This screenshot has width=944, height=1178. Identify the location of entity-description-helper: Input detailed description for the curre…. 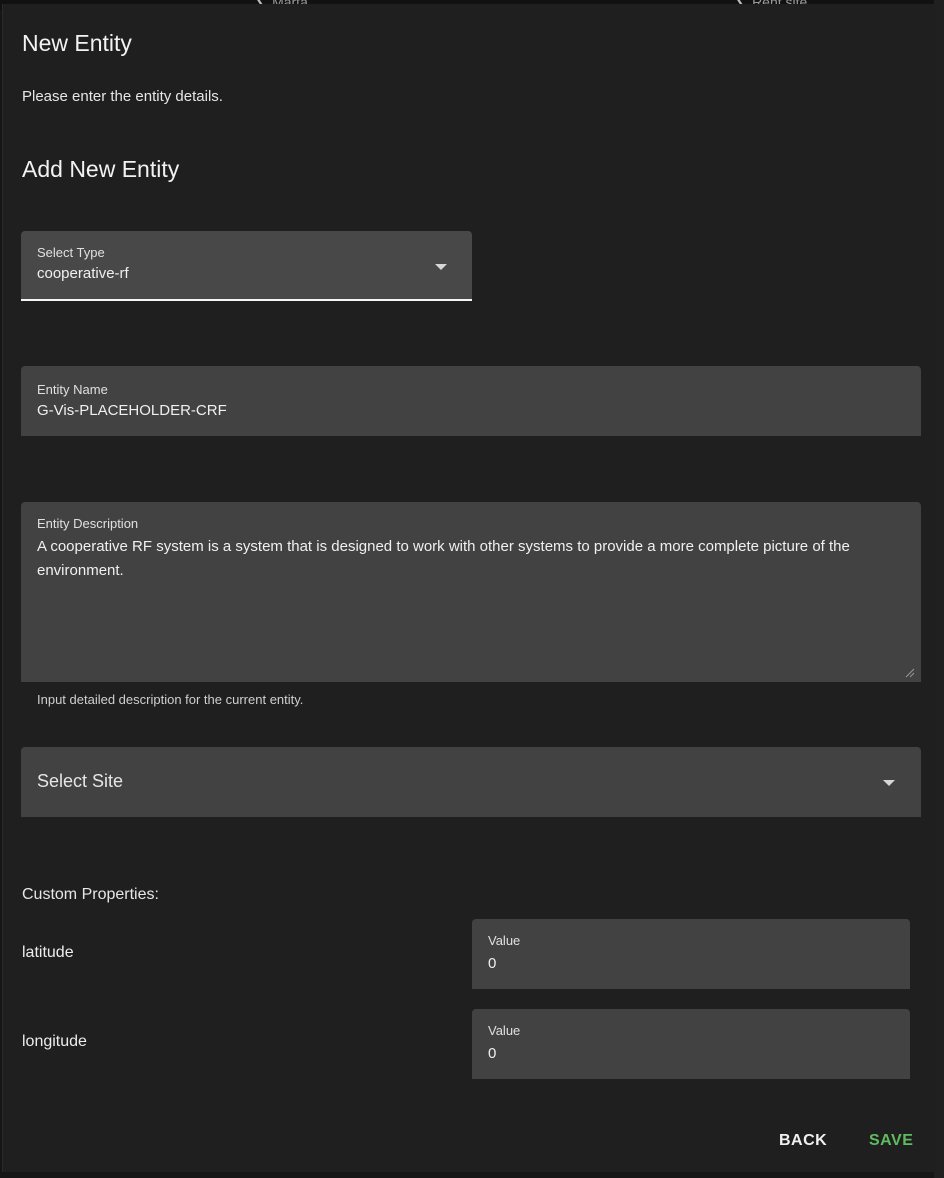
(170, 699).